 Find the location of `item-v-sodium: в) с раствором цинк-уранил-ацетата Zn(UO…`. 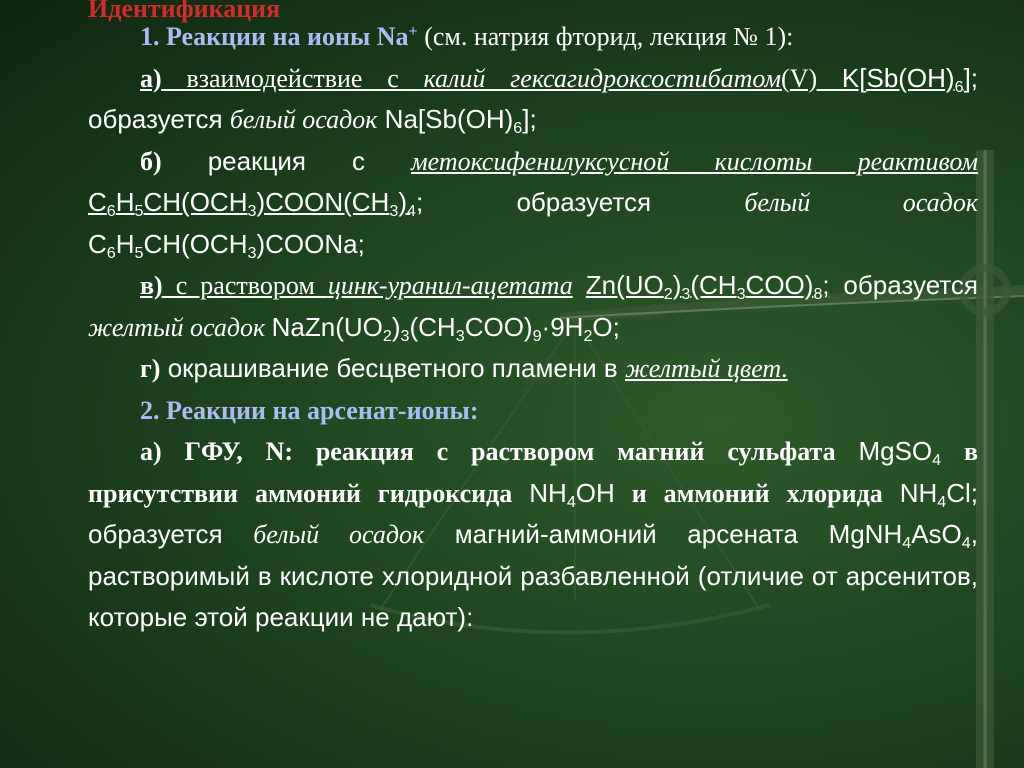

item-v-sodium: в) с раствором цинк-уранил-ацетата Zn(UO… is located at coordinates (533, 307).